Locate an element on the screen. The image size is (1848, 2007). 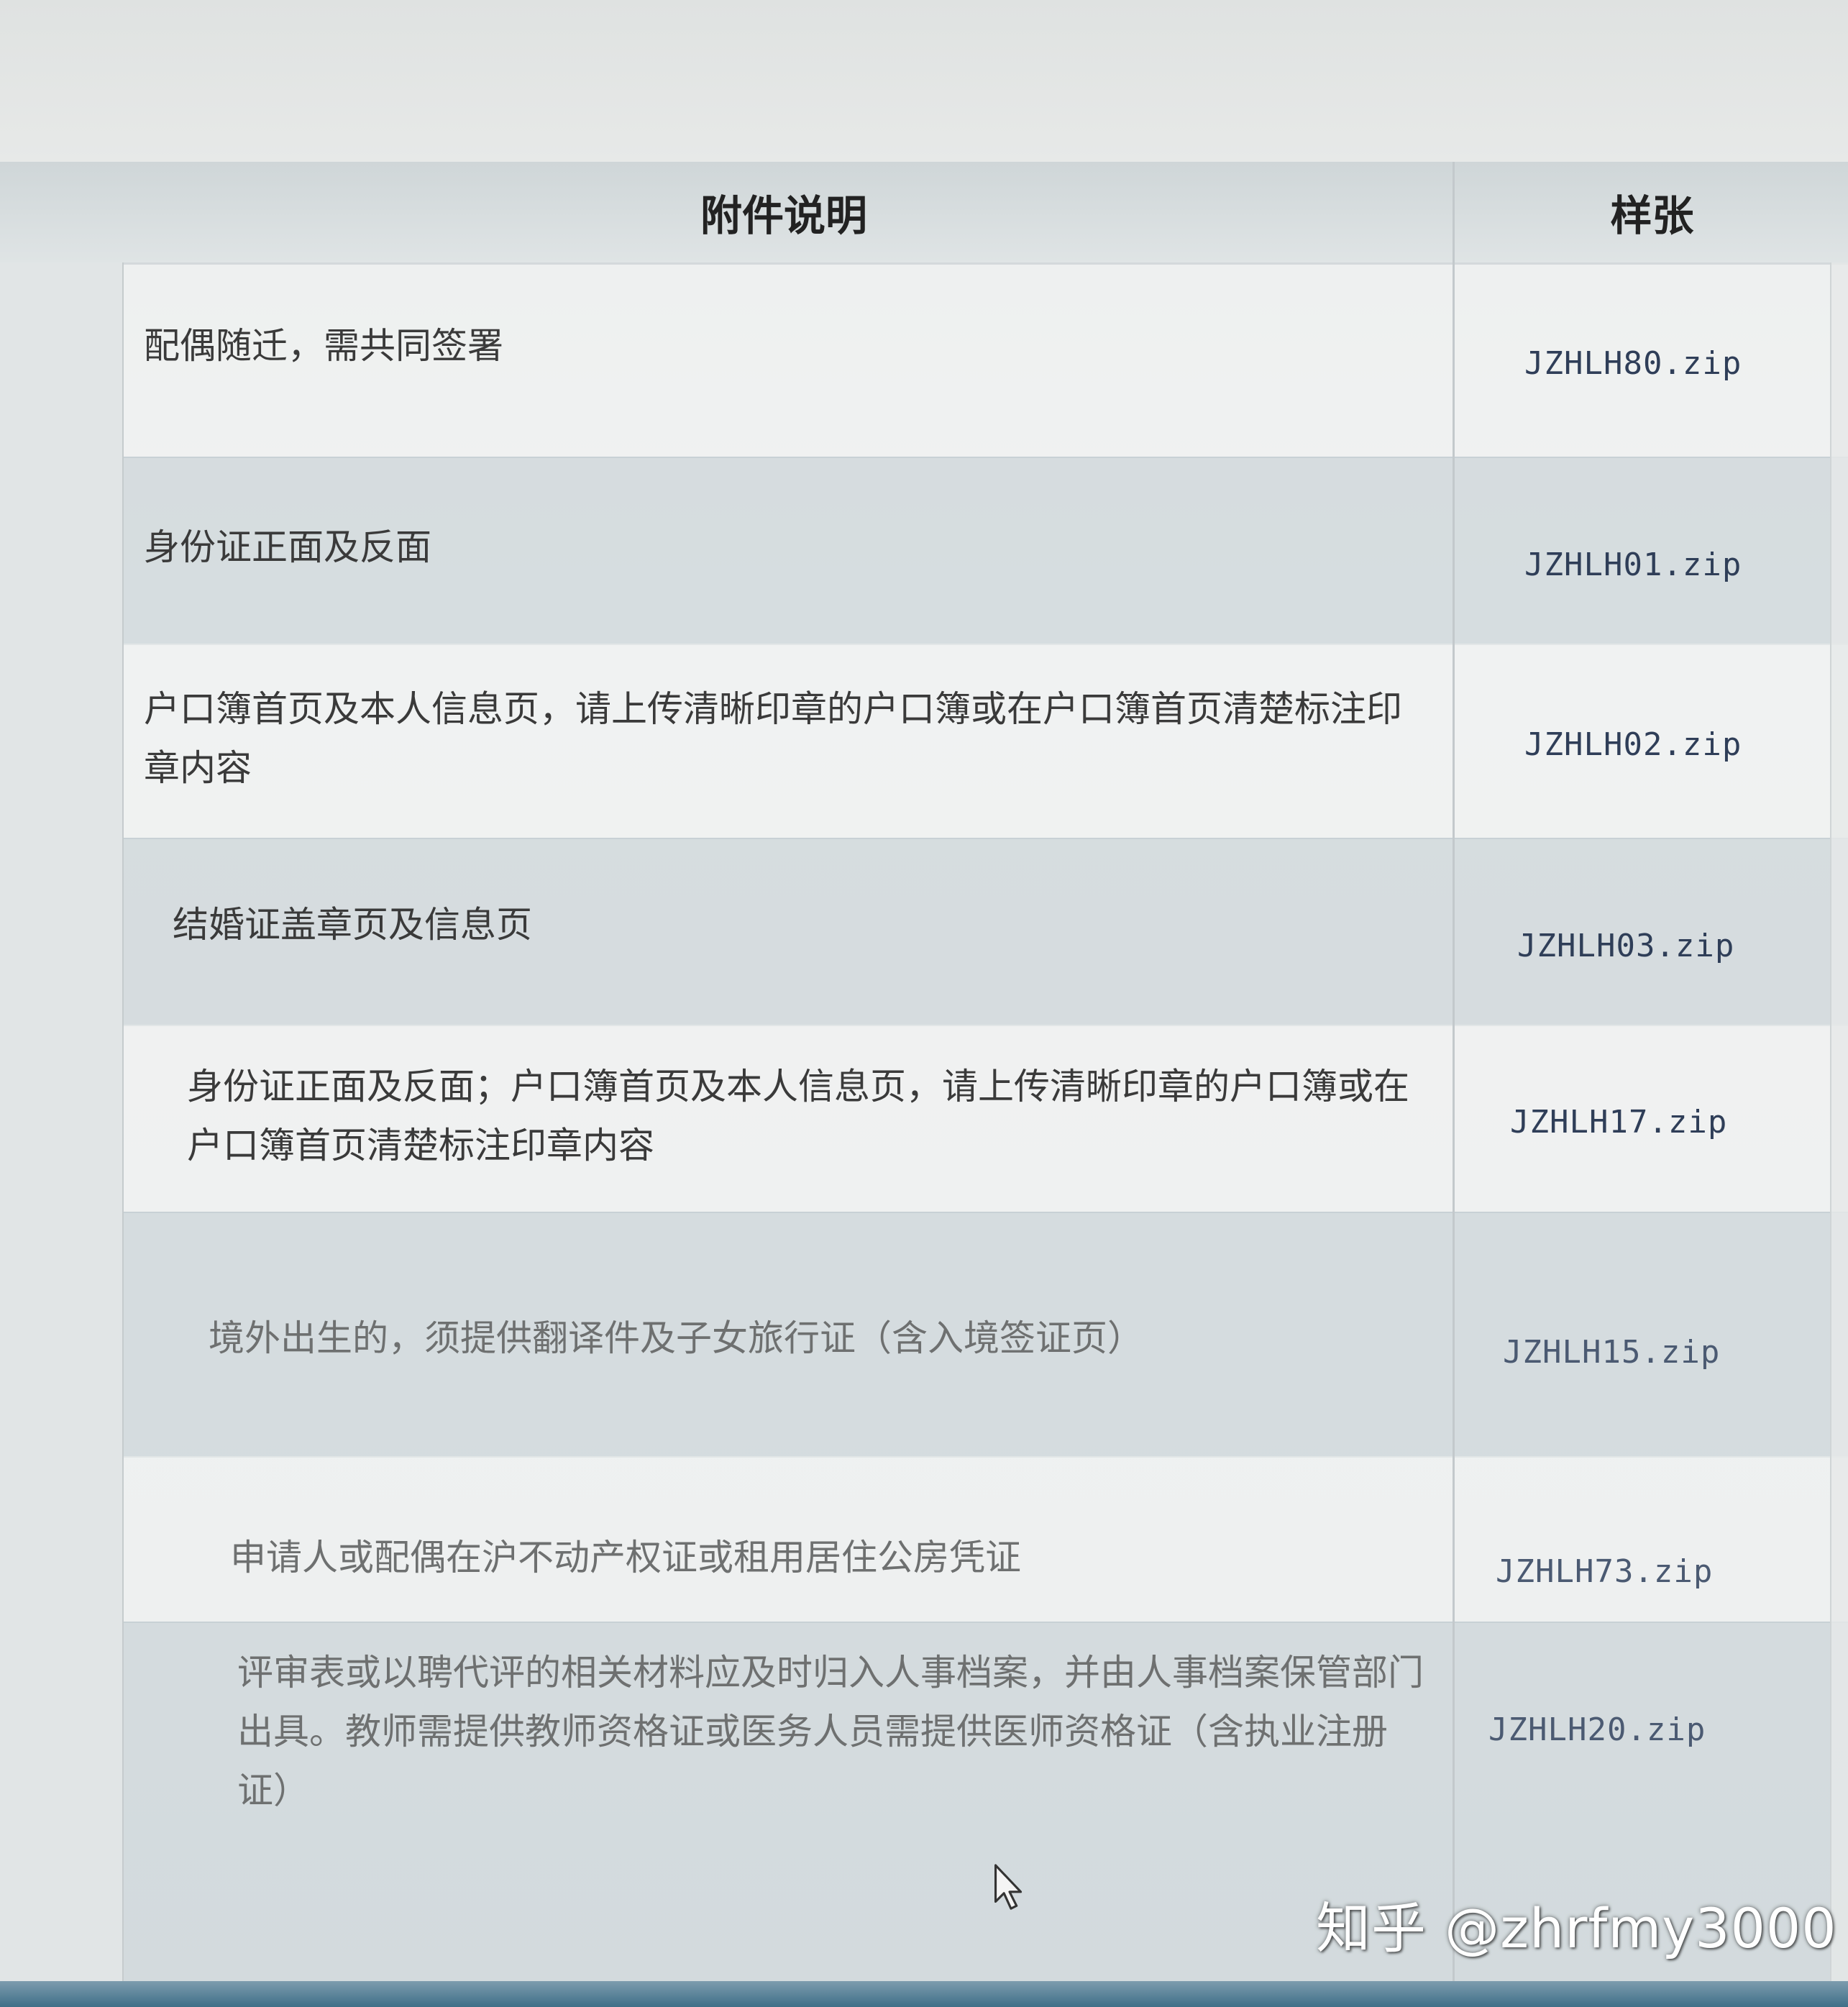
table-row: 境外出生的，须提供翻译件及子女旅行证（含入境签证页） JZHLH15.zip is located at coordinates (924, 1335).